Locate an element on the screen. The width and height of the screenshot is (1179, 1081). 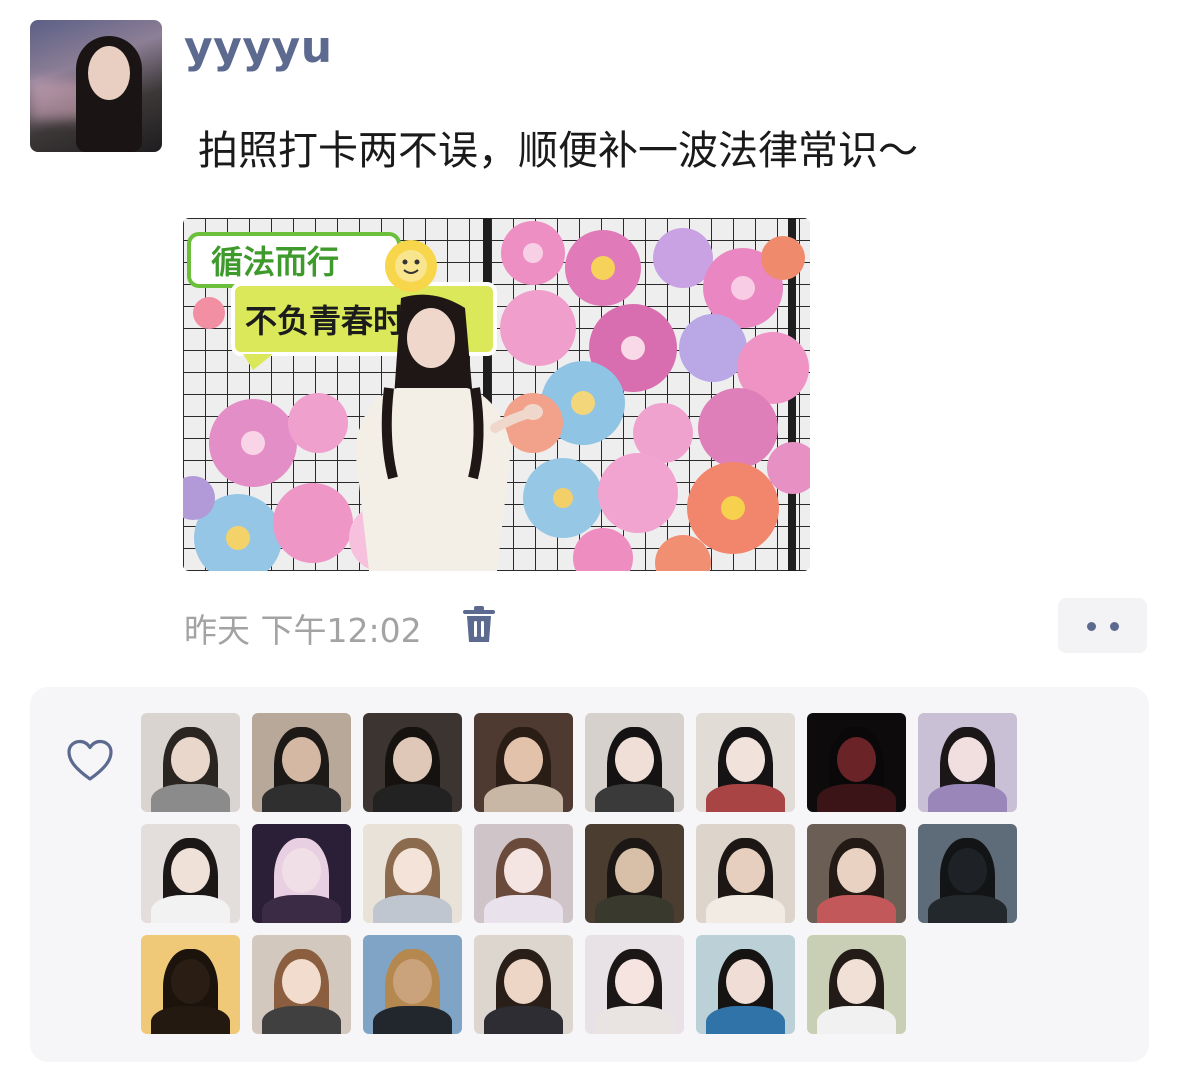
trash-icon is located at coordinates (479, 624).